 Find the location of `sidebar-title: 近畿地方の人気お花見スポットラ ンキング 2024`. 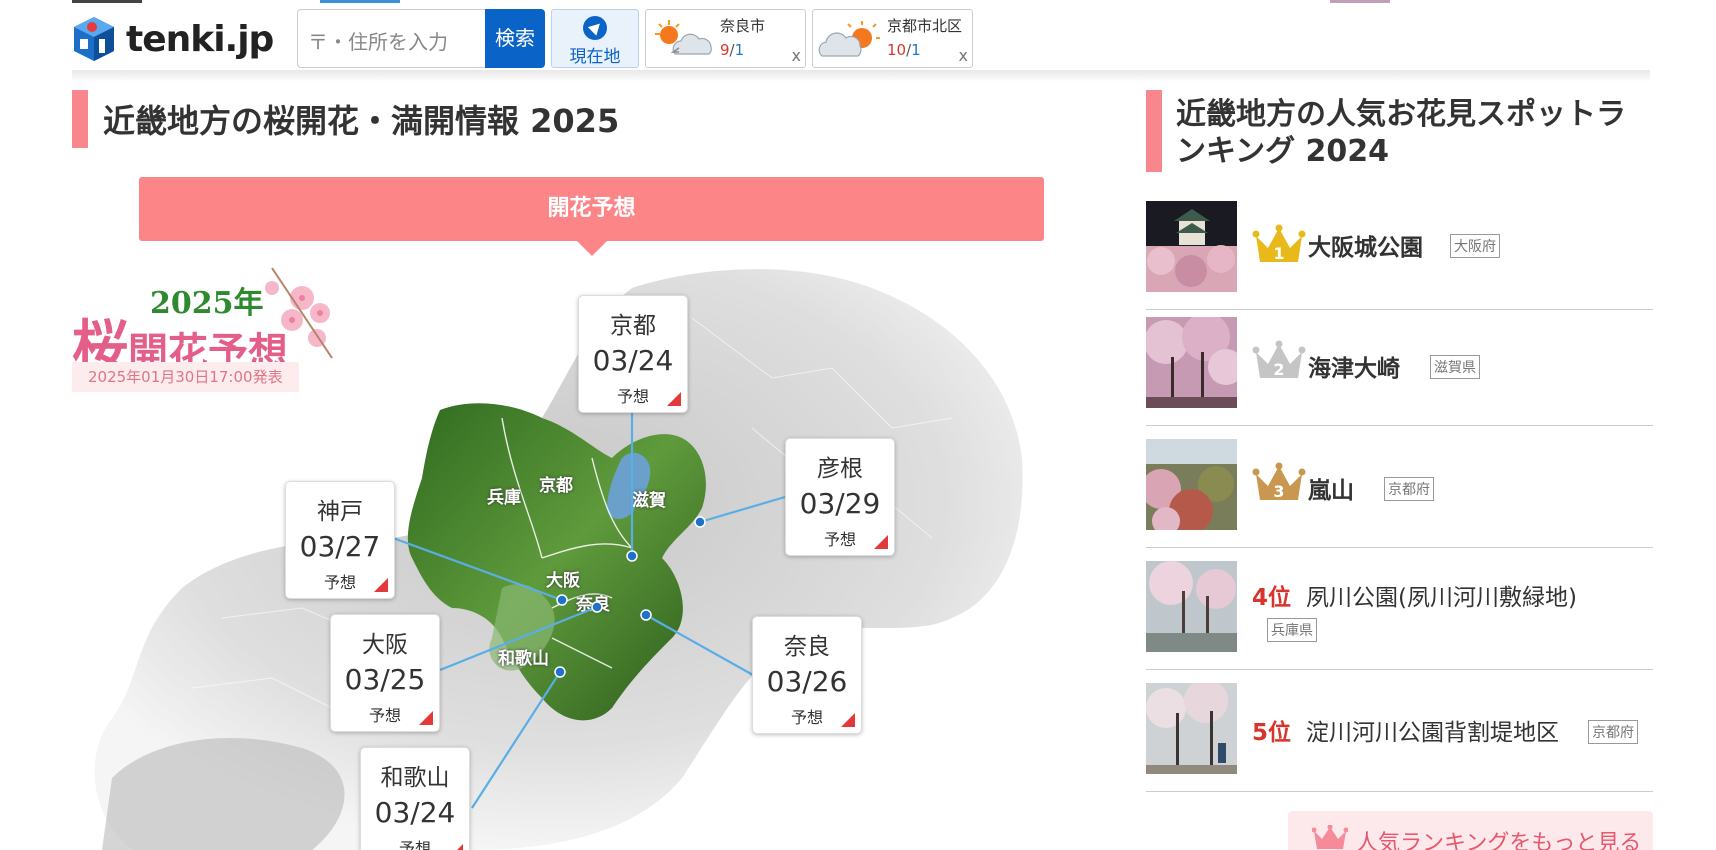

sidebar-title: 近畿地方の人気お花見スポットラ ンキング 2024 is located at coordinates (1416, 133).